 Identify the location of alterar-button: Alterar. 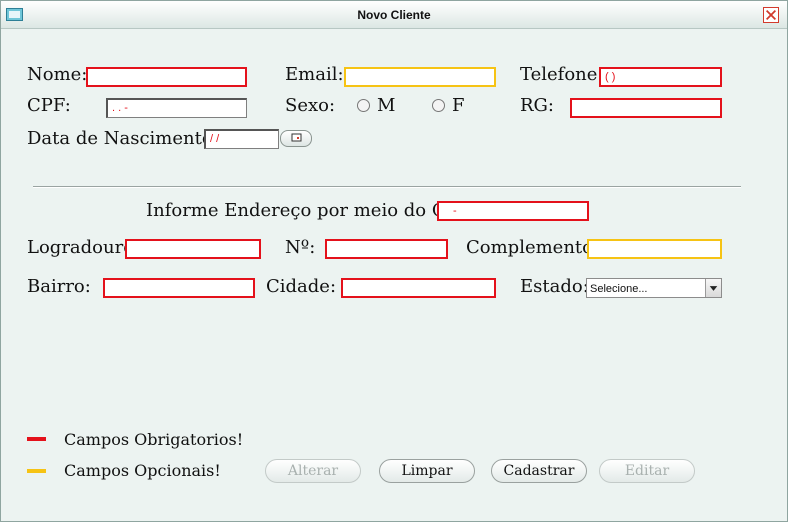
(313, 471).